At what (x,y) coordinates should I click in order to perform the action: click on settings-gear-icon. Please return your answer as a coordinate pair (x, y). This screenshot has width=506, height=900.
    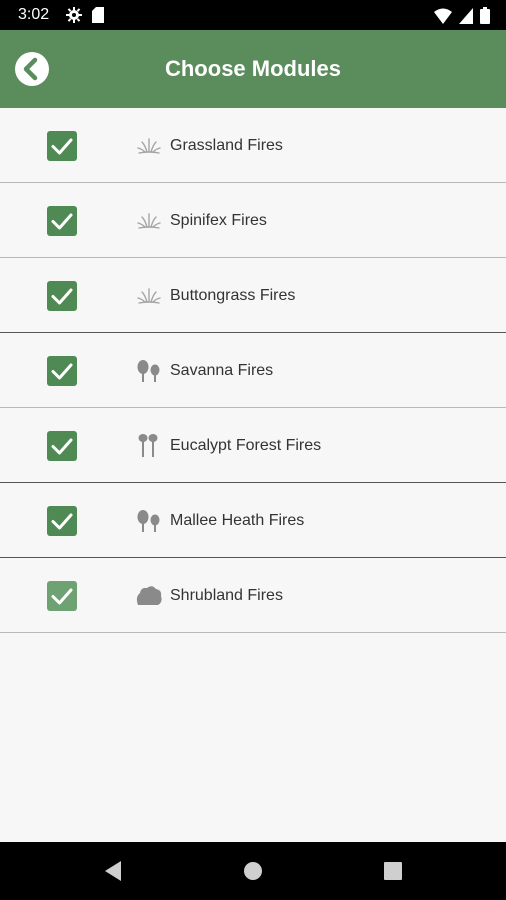
    Looking at the image, I should click on (74, 17).